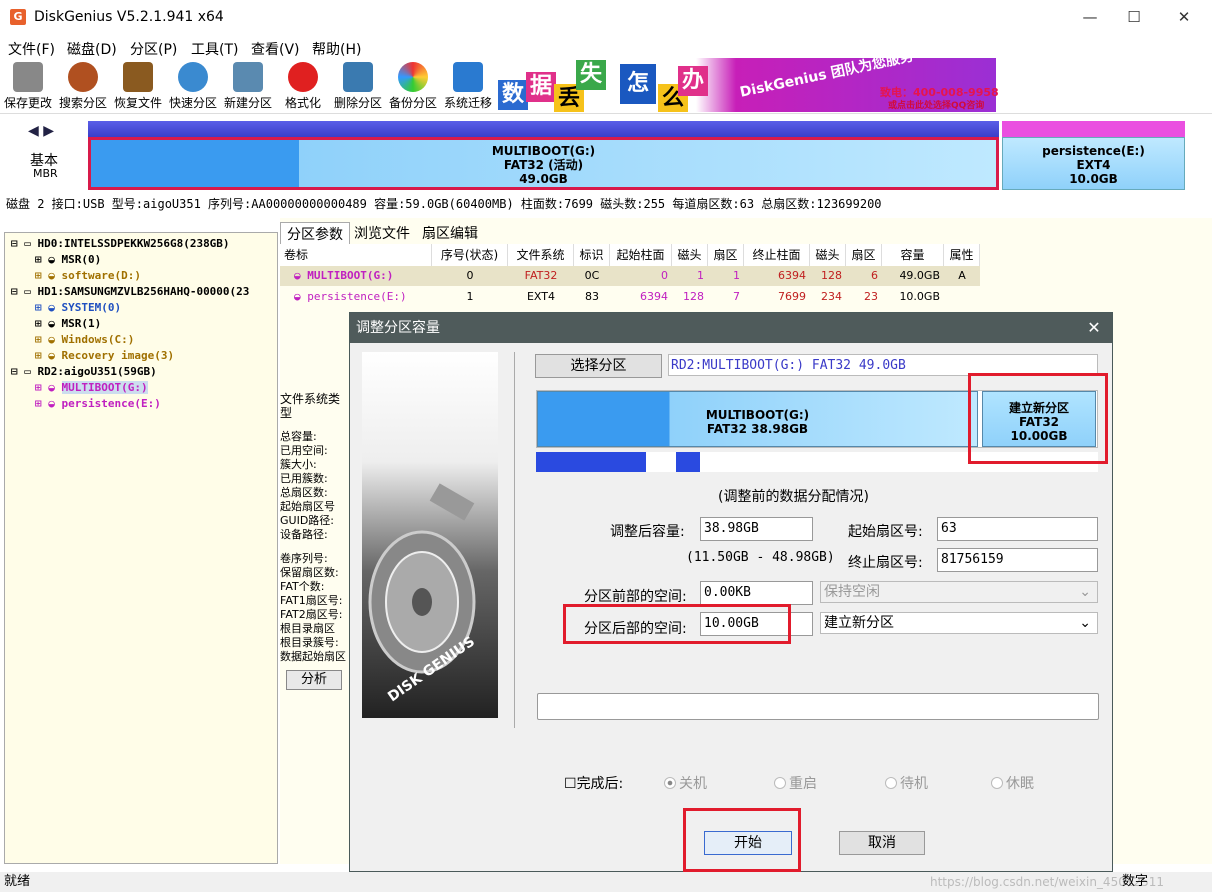  I want to click on start-sector-label: 起始扇区号:, so click(885, 532).